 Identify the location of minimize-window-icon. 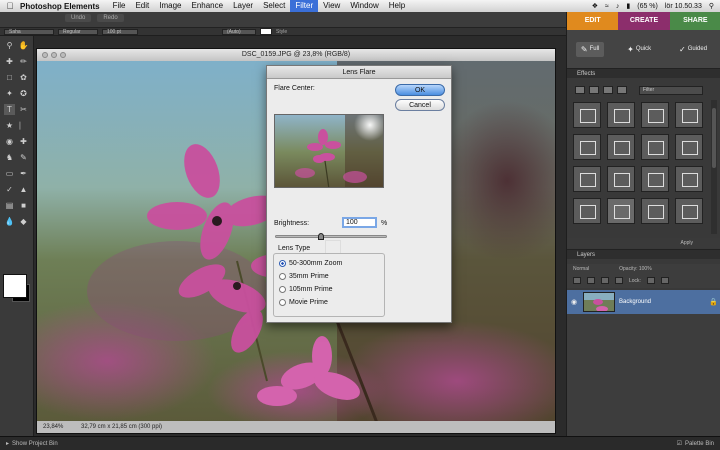
(54, 55).